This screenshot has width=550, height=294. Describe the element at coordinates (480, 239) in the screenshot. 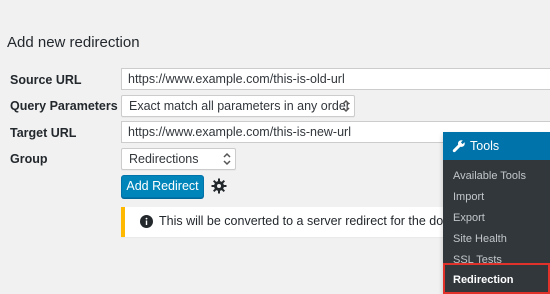

I see `menu-item-site-health: Site Health` at that location.